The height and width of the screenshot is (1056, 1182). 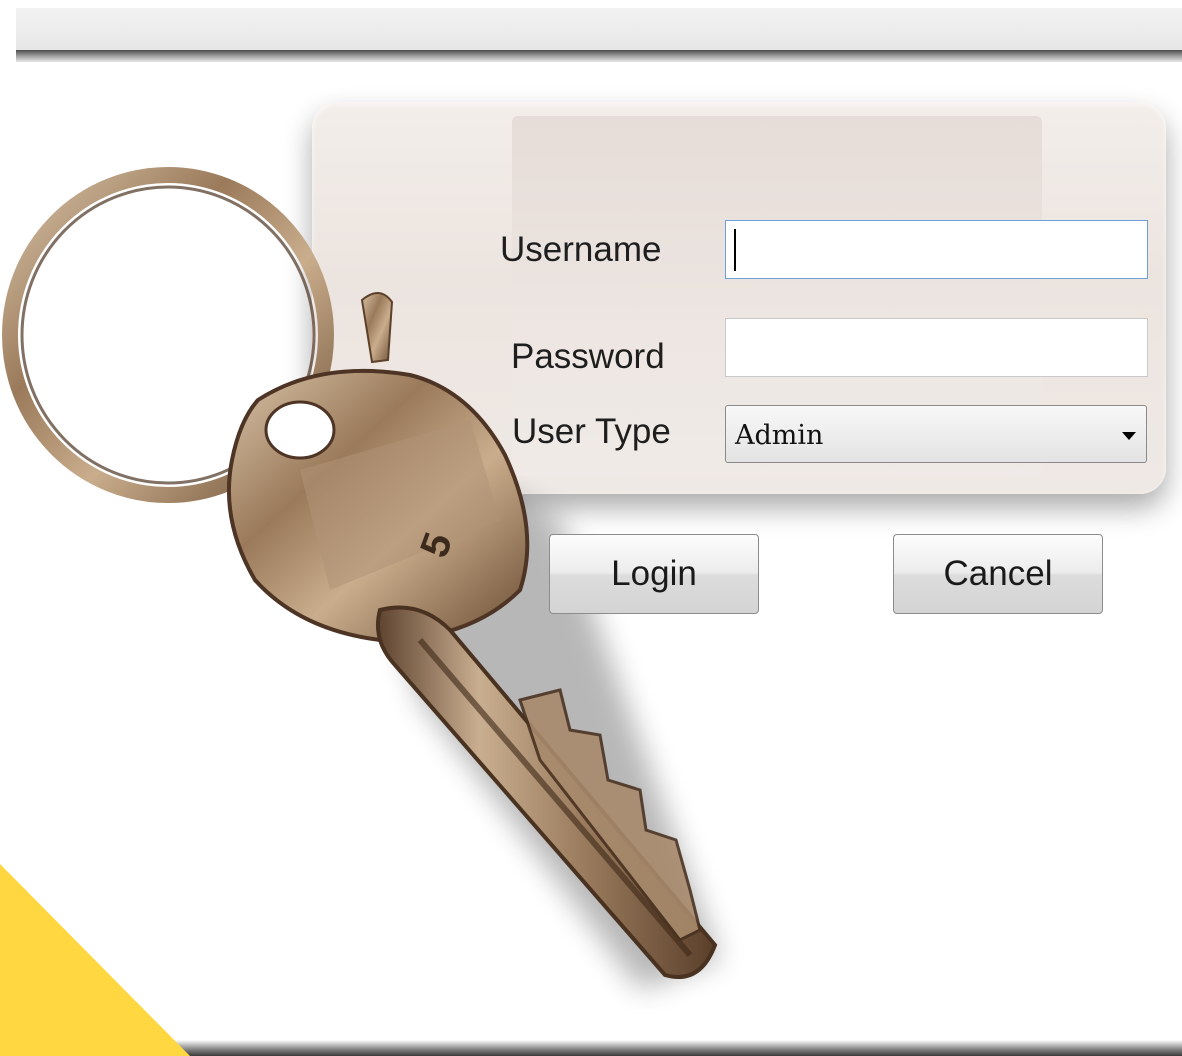 What do you see at coordinates (377, 328) in the screenshot?
I see `key-link-pin` at bounding box center [377, 328].